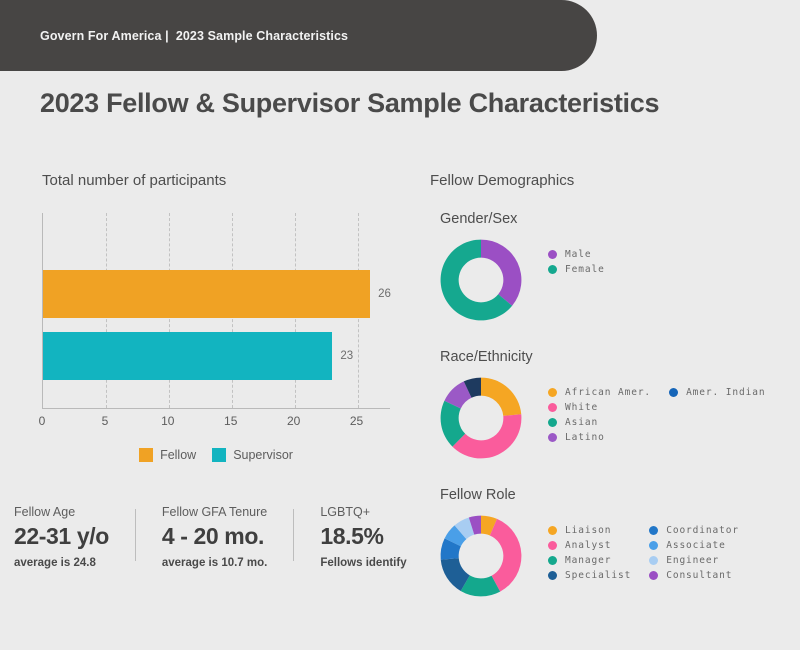  I want to click on legend-label: Associate, so click(696, 545).